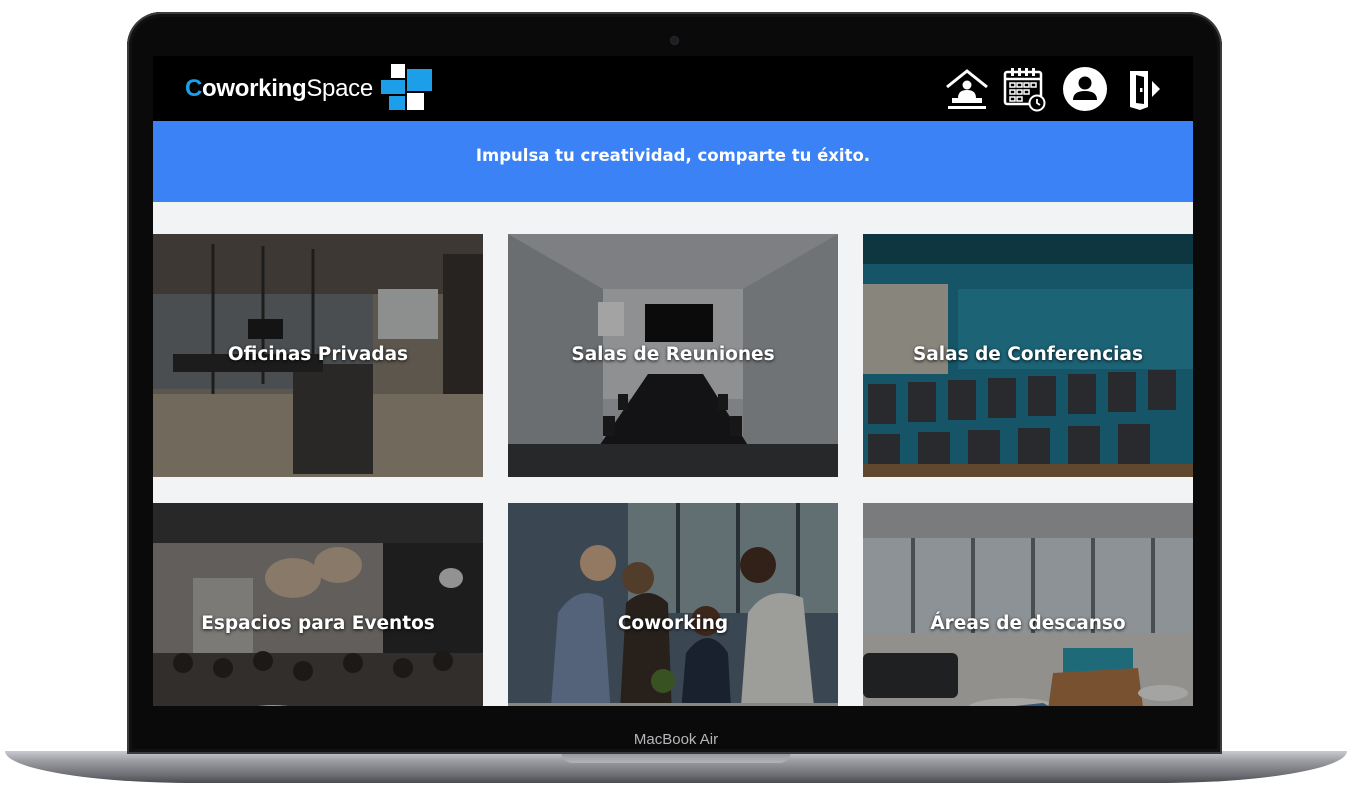 The height and width of the screenshot is (795, 1352). I want to click on top-navbar: CoworkingSpace, so click(673, 88).